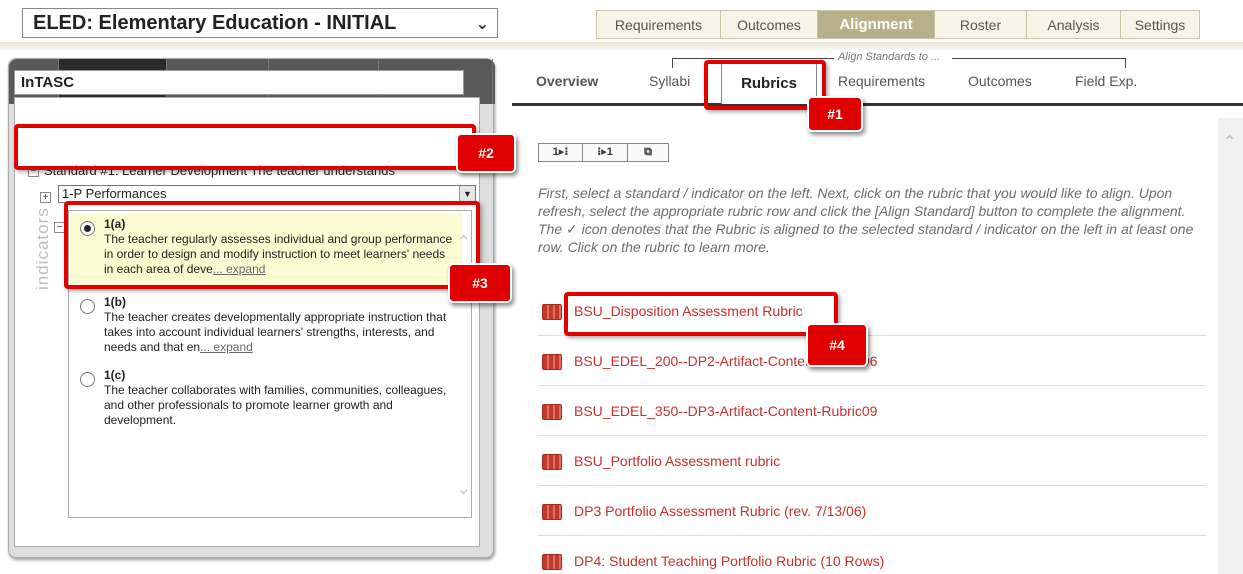  Describe the element at coordinates (769, 24) in the screenshot. I see `tab-outcomes: Outcomes` at that location.